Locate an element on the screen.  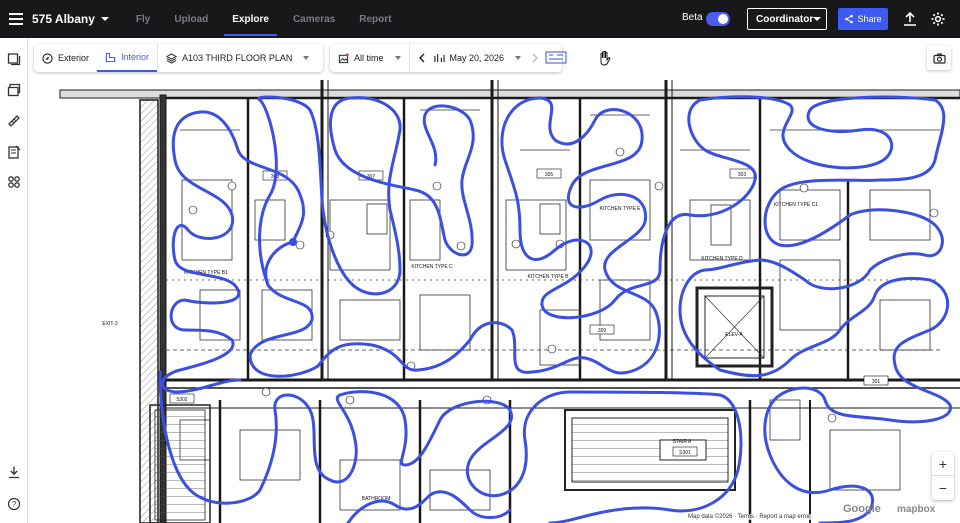
kitchen-c-label: KITCHEN TYPE C is located at coordinates (432, 267).